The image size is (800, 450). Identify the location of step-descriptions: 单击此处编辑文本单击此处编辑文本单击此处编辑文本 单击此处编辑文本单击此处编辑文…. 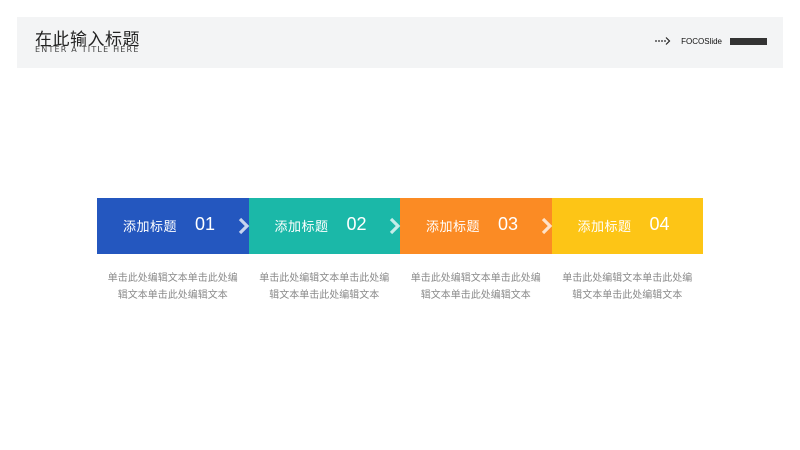
(400, 287).